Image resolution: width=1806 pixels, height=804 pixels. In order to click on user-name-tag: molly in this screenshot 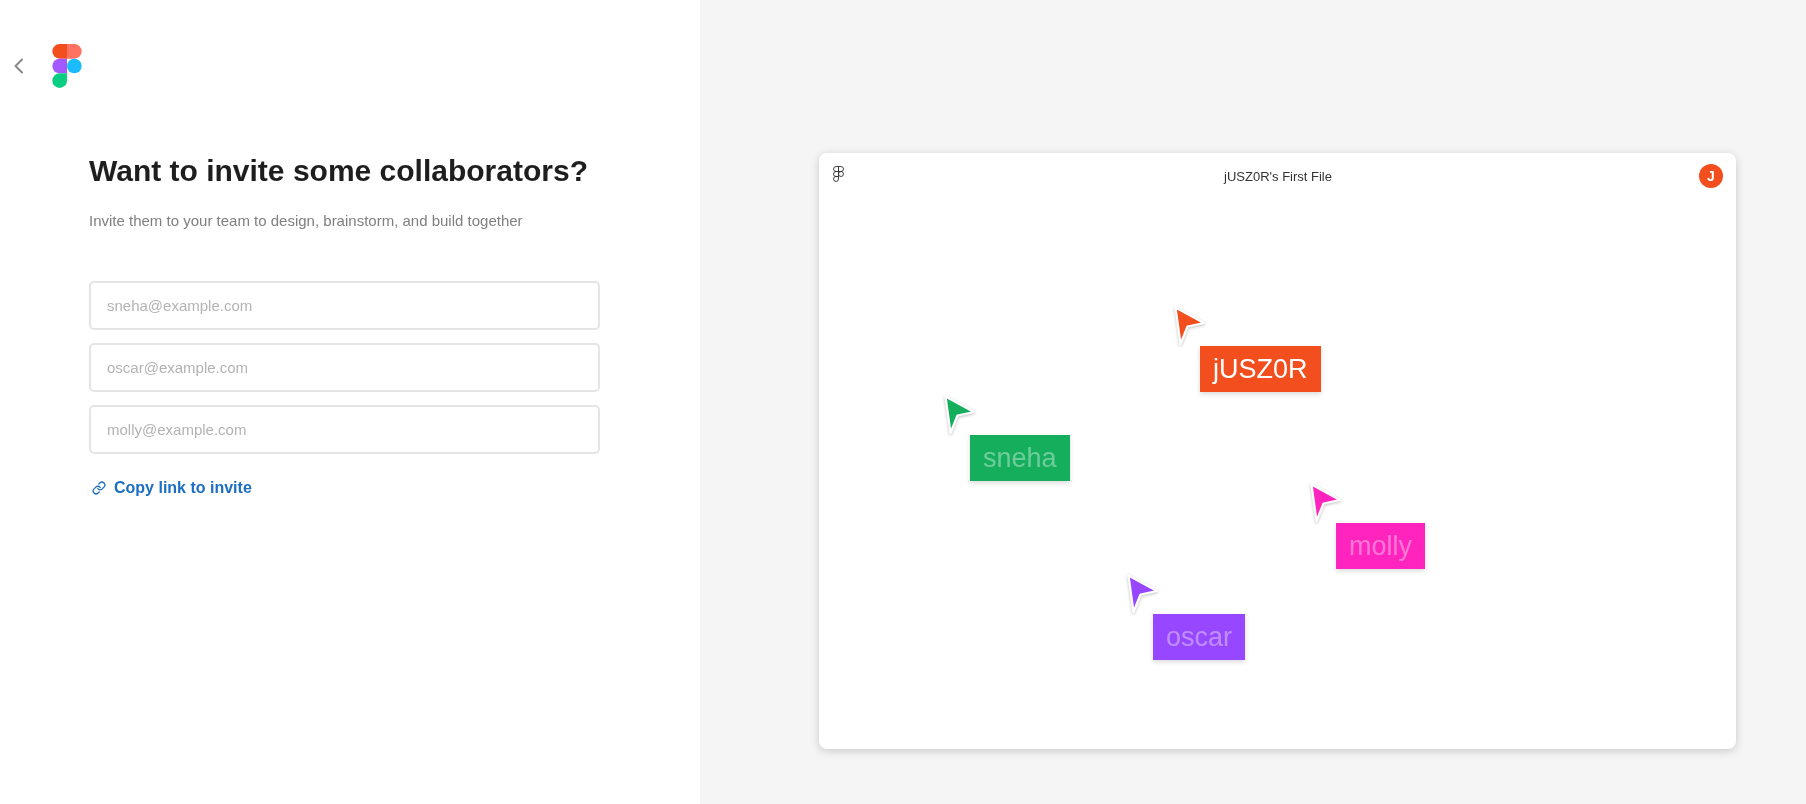, I will do `click(1380, 546)`.